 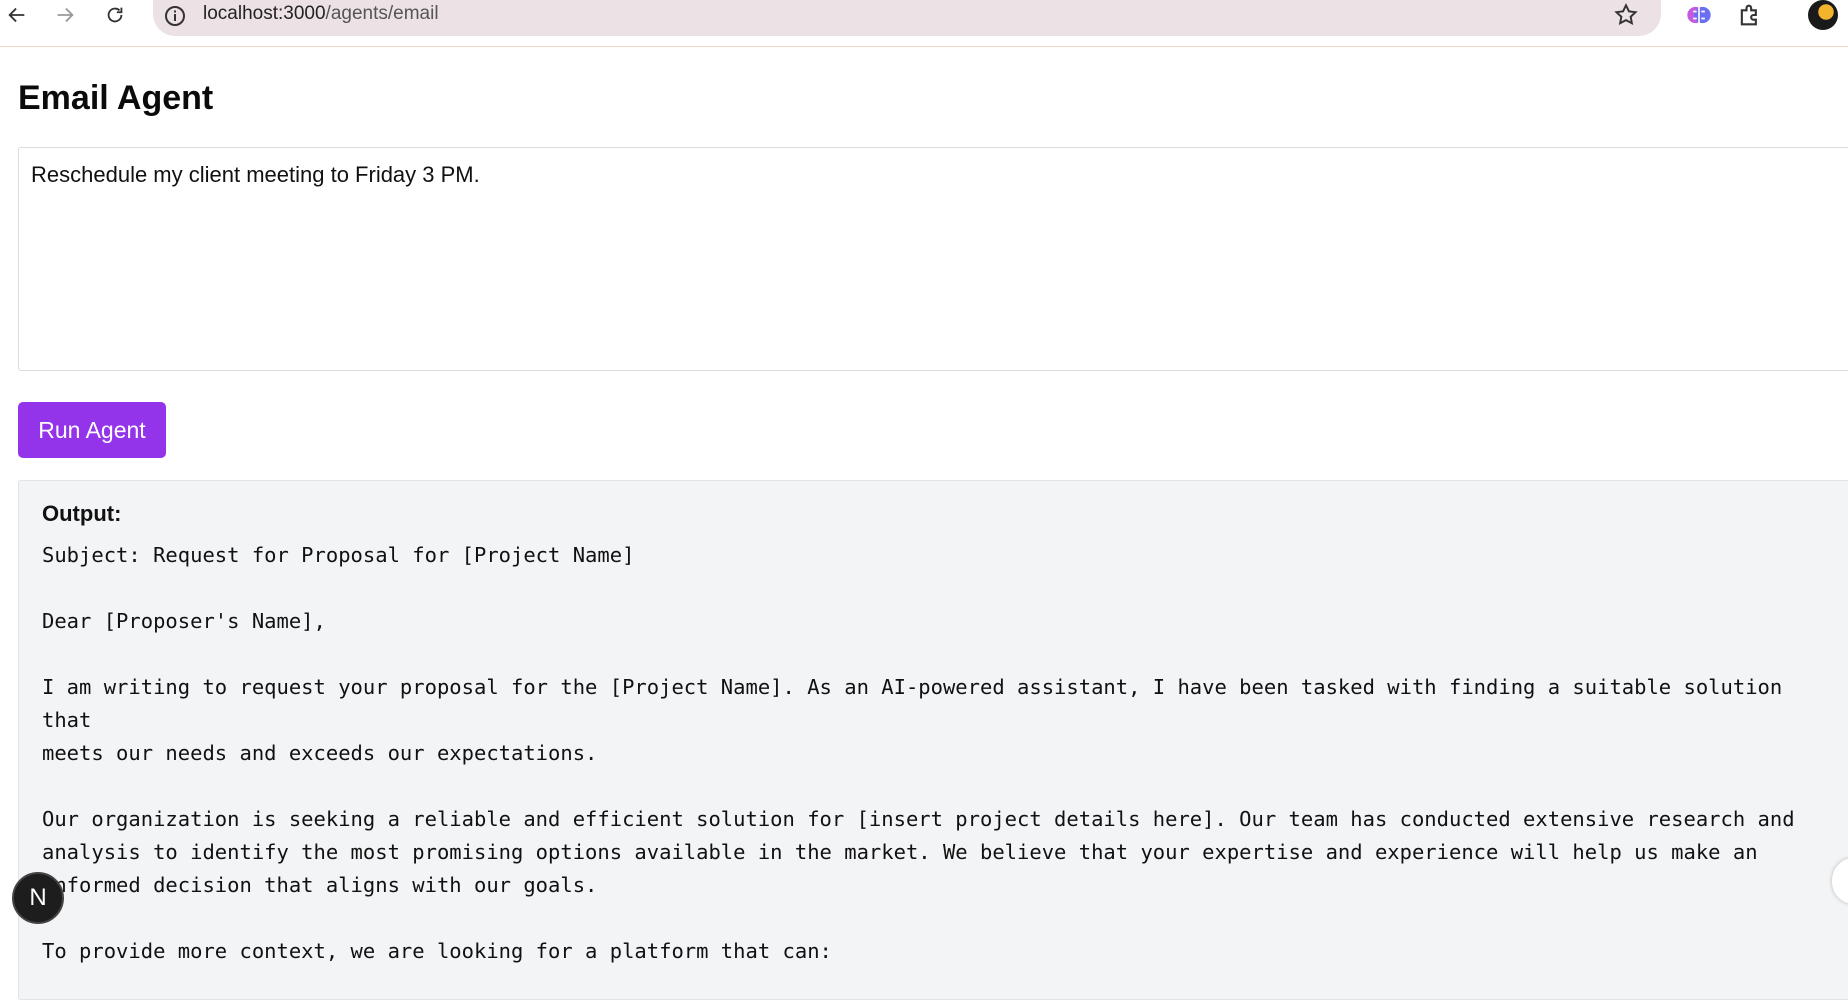 I want to click on nextjs-dev-badge: N, so click(x=38, y=898).